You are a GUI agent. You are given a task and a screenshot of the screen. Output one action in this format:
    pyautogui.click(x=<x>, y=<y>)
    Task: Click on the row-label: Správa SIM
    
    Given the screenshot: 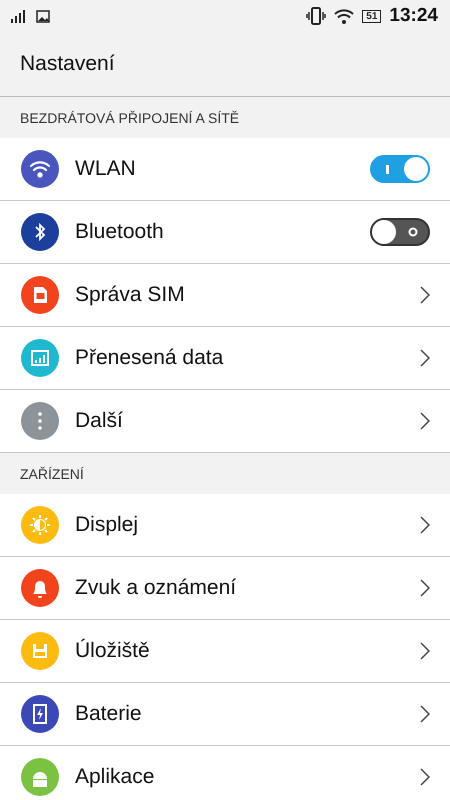 What is the action you would take?
    pyautogui.click(x=130, y=295)
    